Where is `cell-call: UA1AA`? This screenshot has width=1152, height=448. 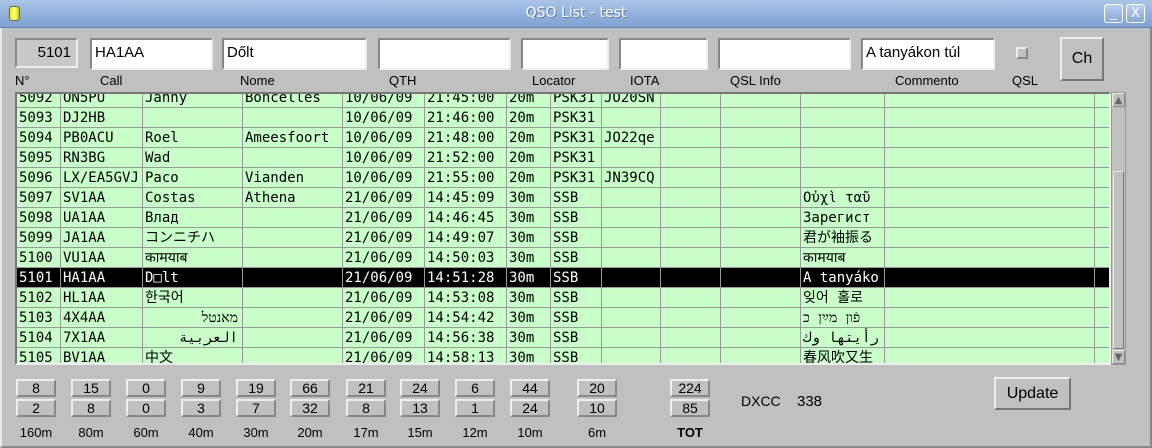
cell-call: UA1AA is located at coordinates (102, 217).